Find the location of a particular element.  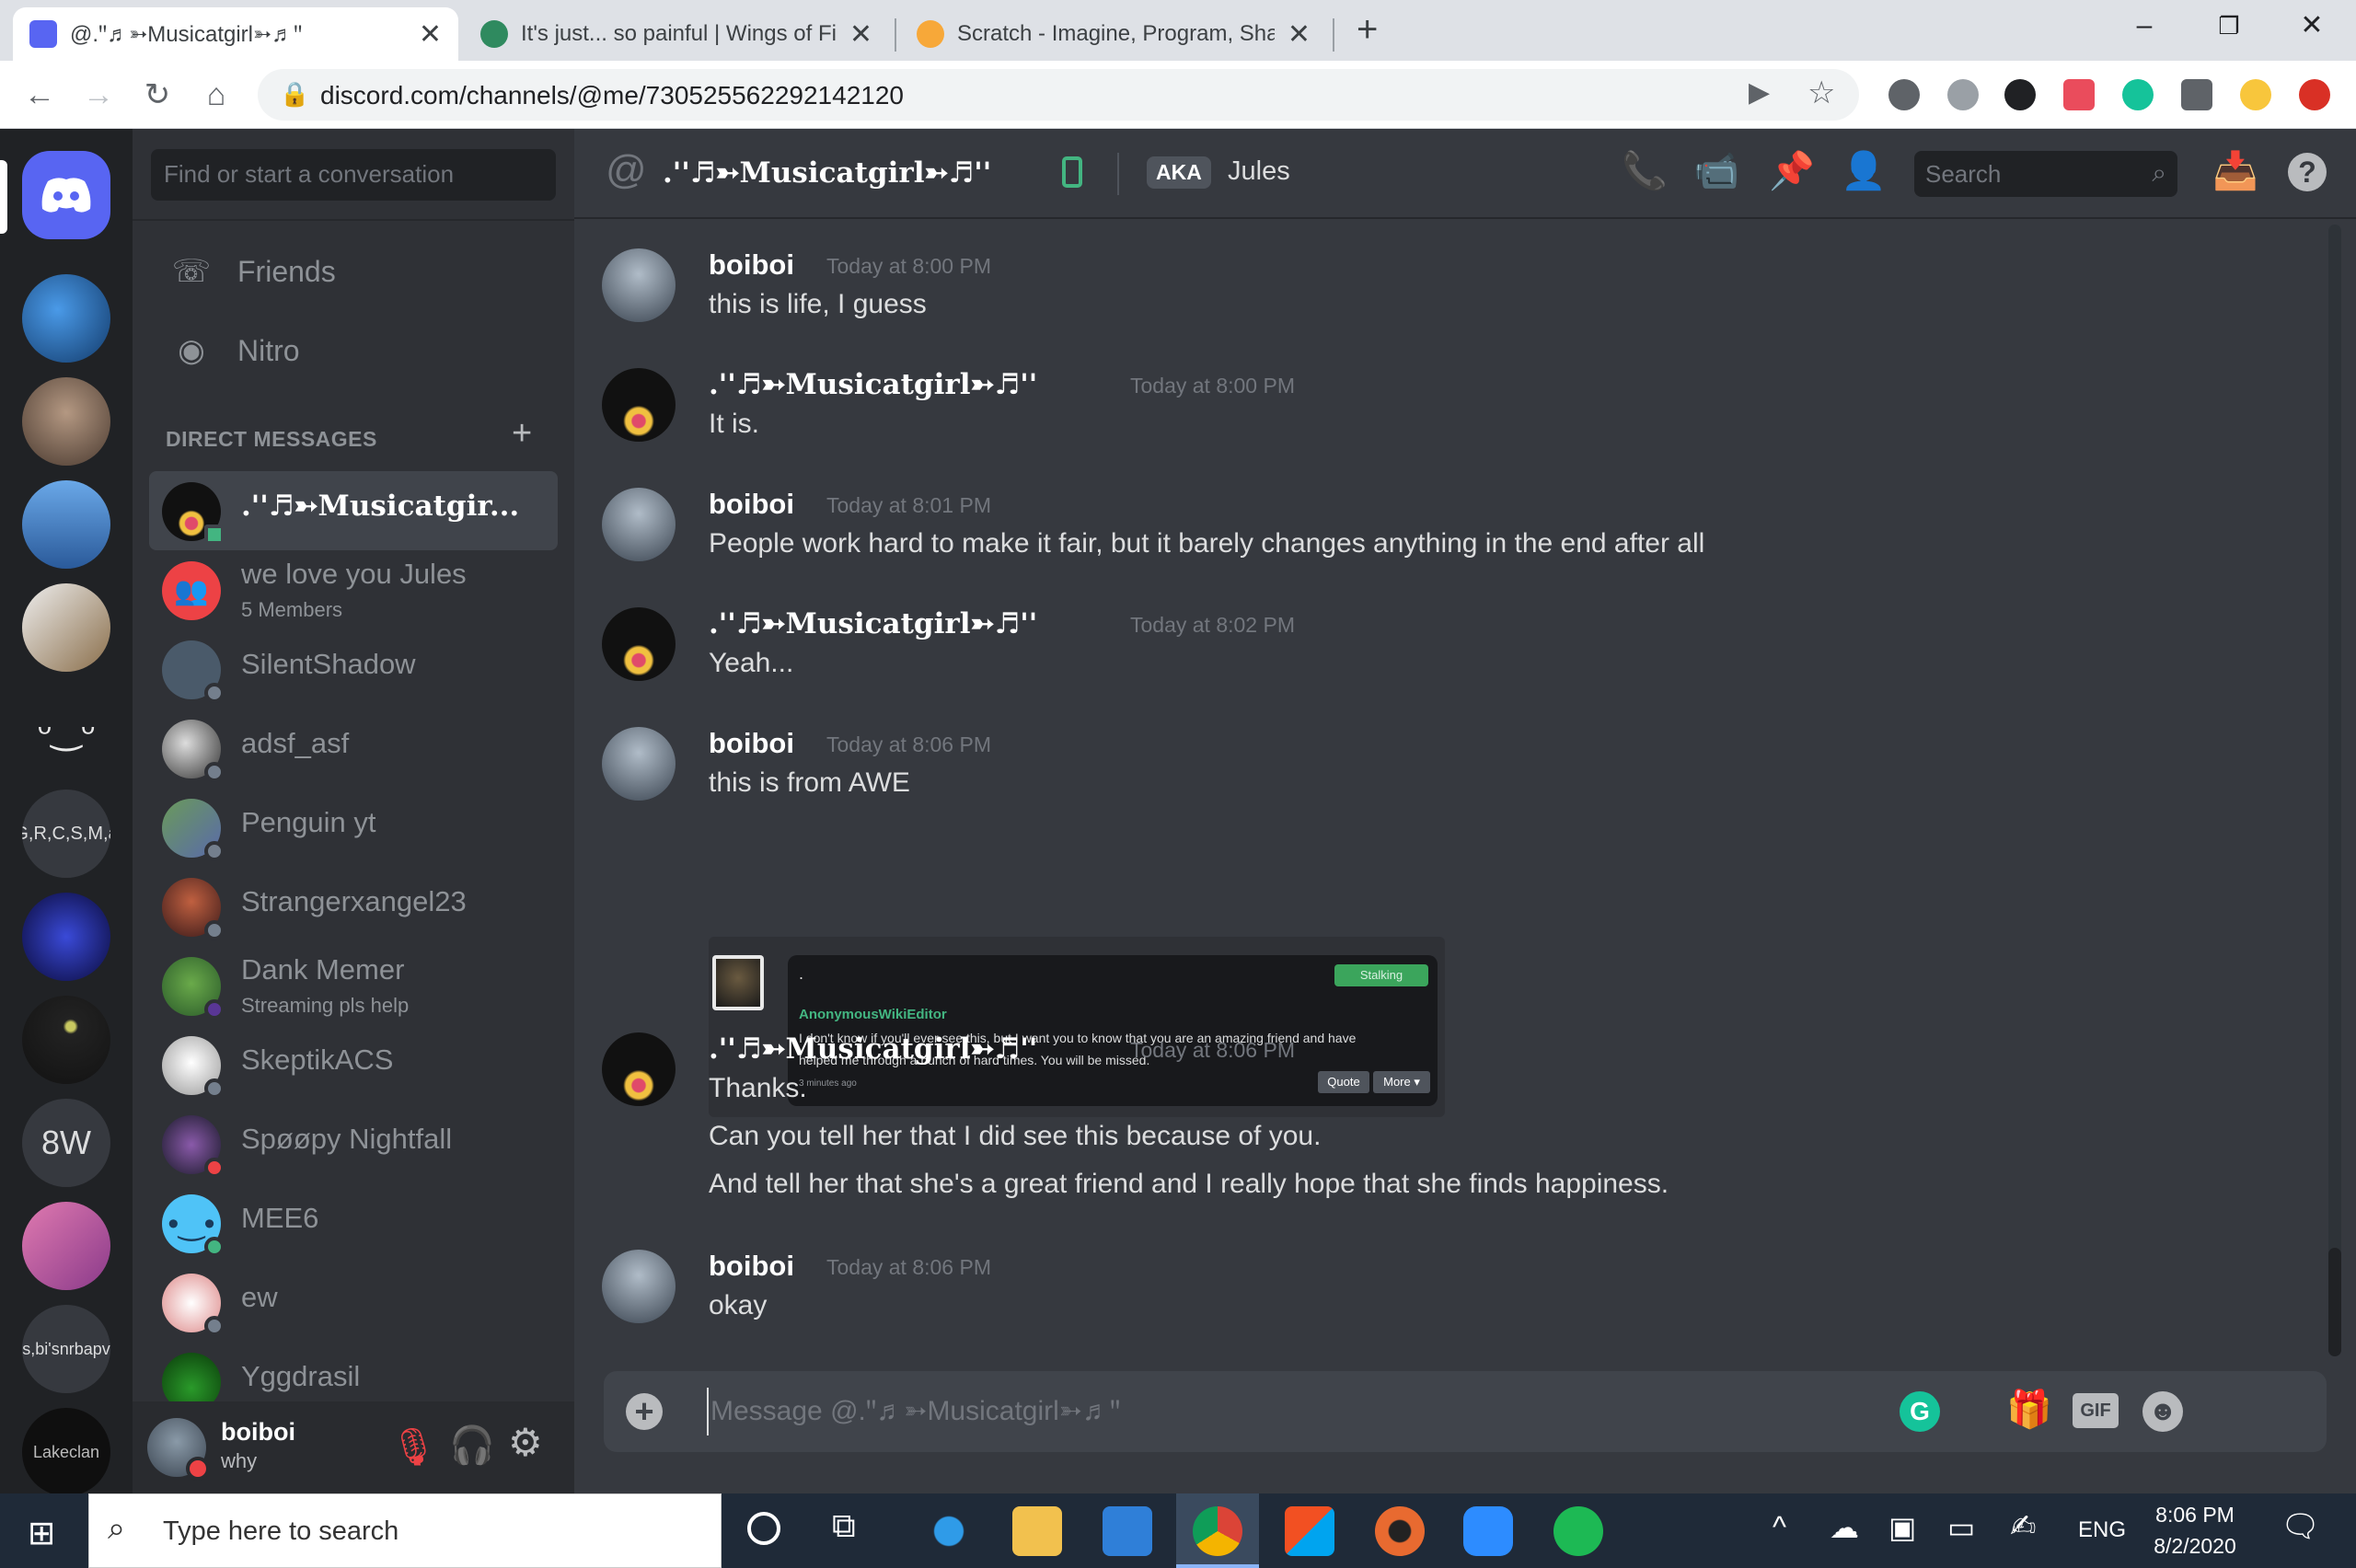

taskbar-search-input: ⌕ Type here to search is located at coordinates (405, 1530).